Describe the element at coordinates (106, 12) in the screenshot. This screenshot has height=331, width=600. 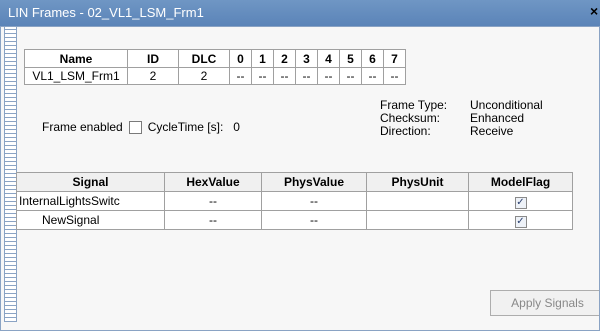
I see `window-title: LIN Frames - 02_VL1_LSM_Frm1` at that location.